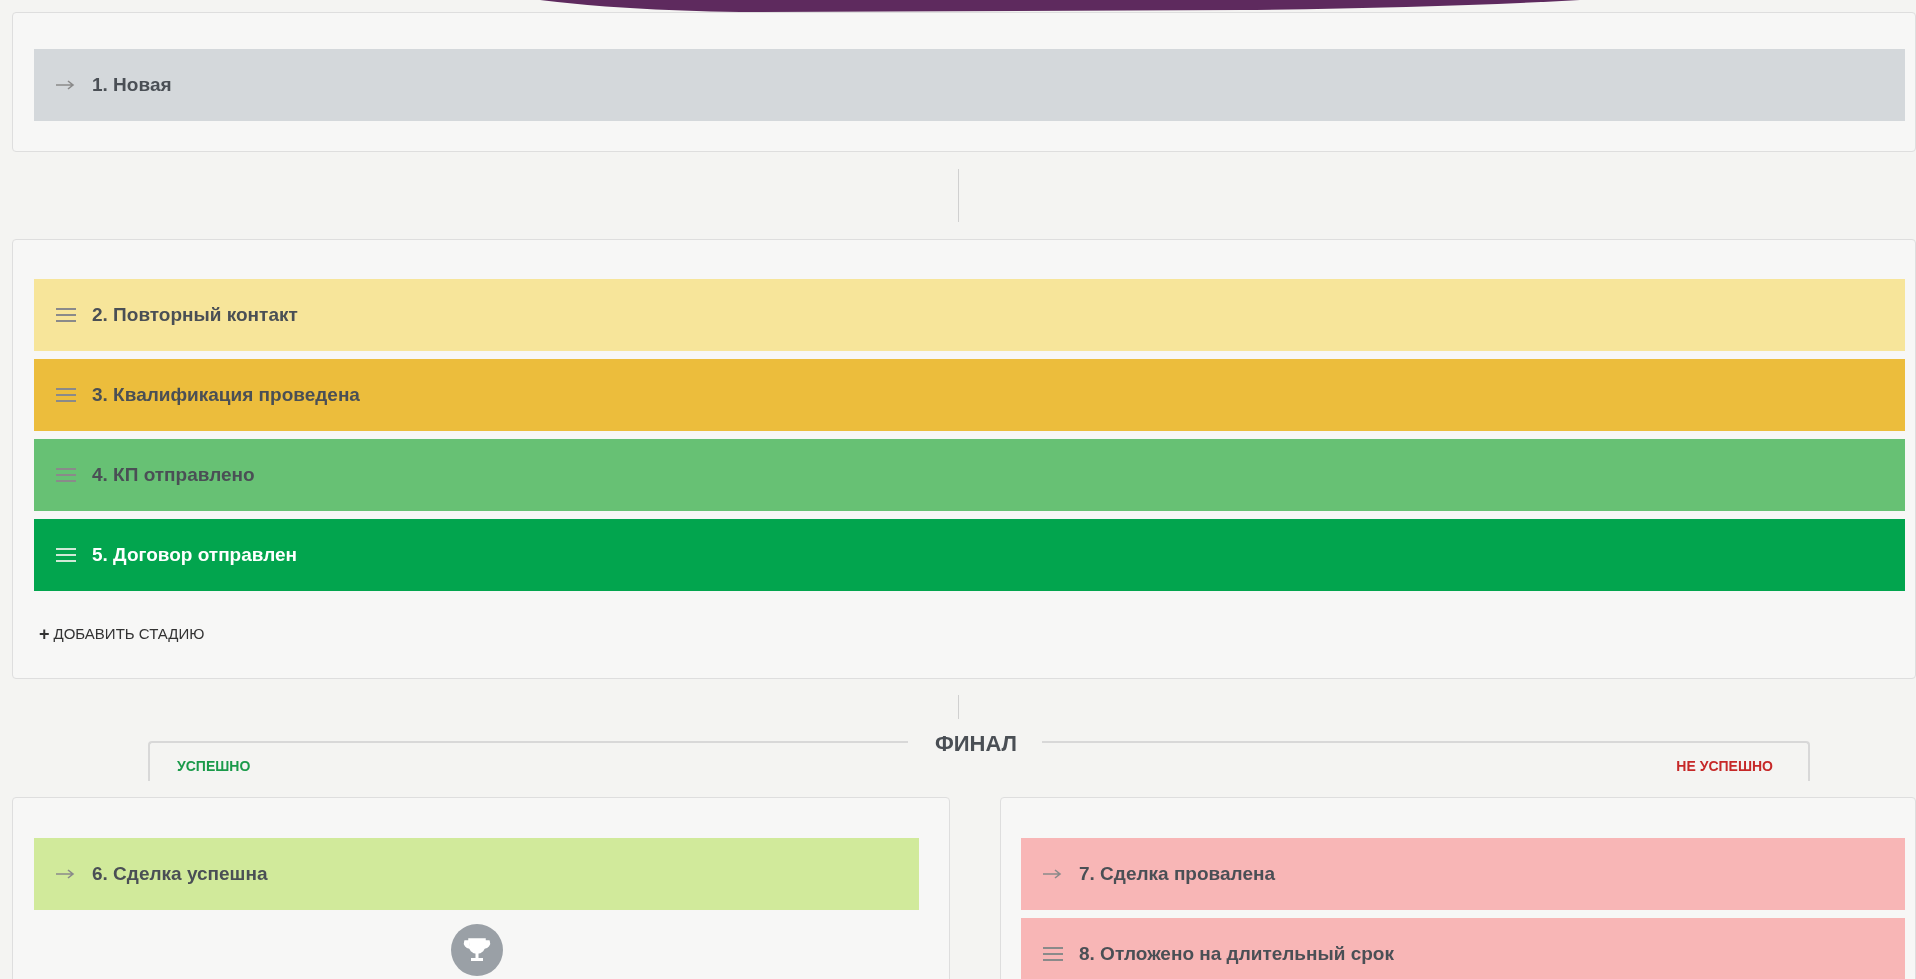  Describe the element at coordinates (476, 874) in the screenshot. I see `stage-bar: 6. Сделка успешна` at that location.